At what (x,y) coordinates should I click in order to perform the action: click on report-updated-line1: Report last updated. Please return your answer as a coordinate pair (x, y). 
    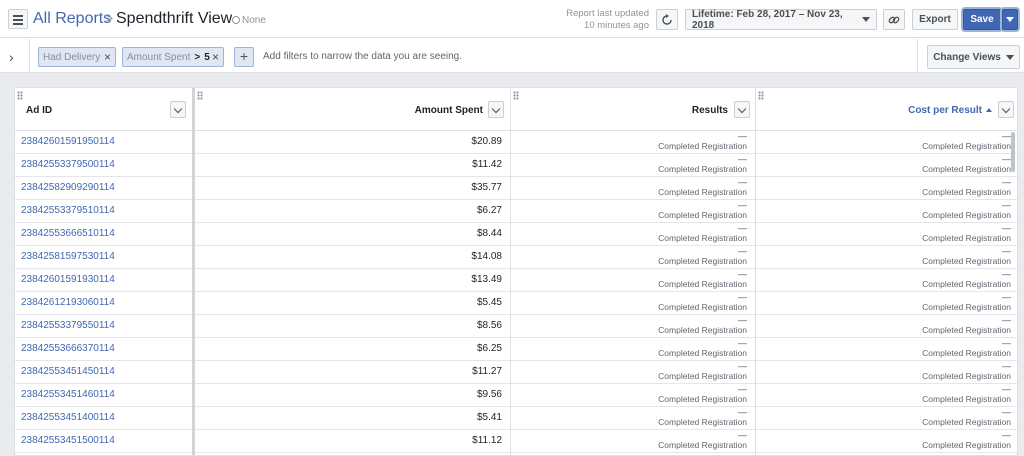
    Looking at the image, I should click on (607, 13).